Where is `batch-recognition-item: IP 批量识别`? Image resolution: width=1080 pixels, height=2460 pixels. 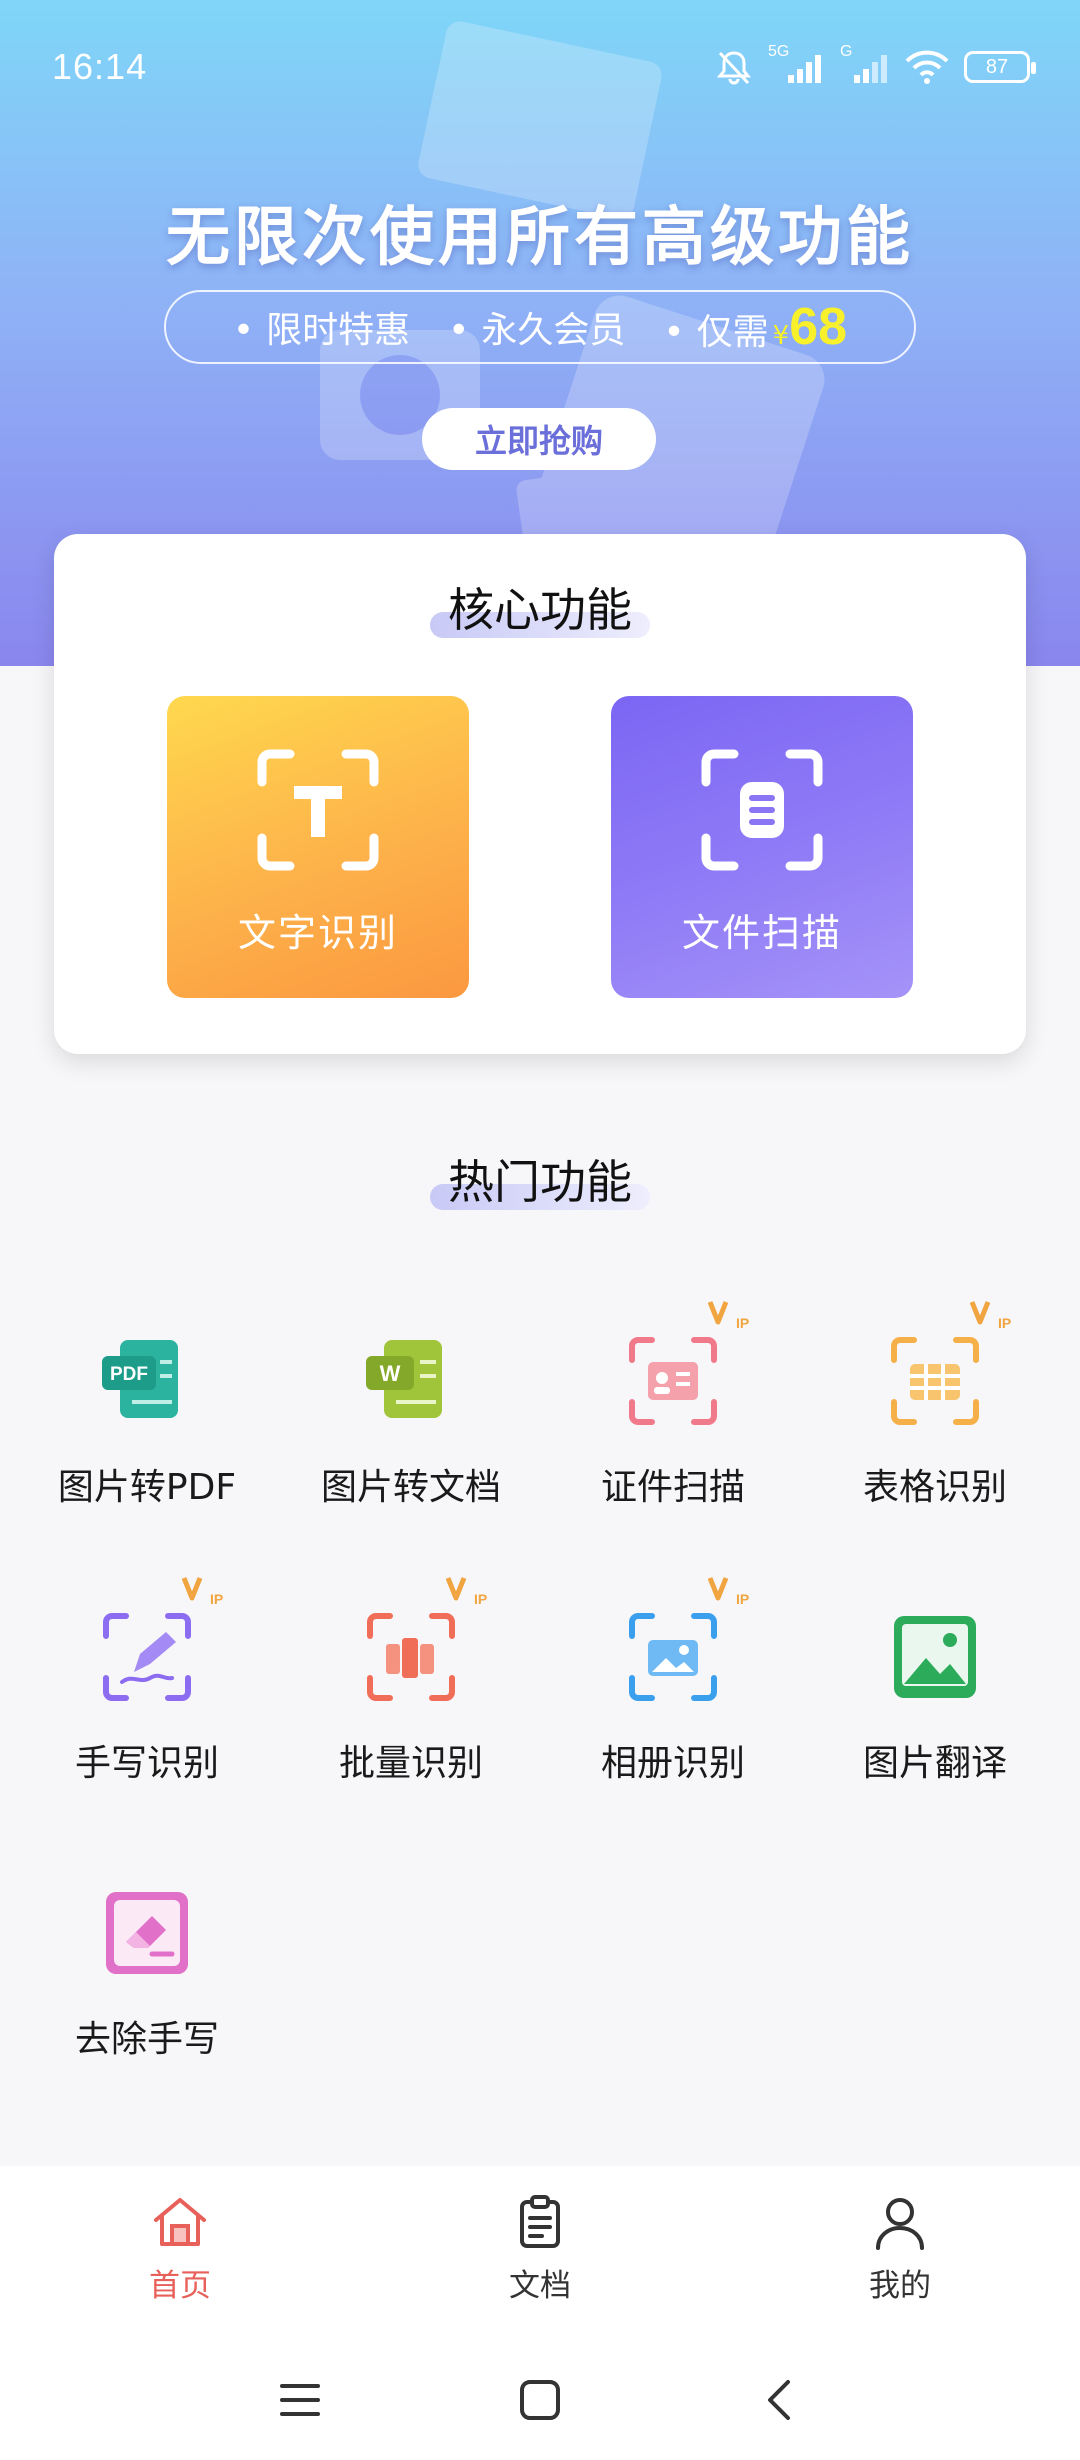 batch-recognition-item: IP 批量识别 is located at coordinates (411, 1709).